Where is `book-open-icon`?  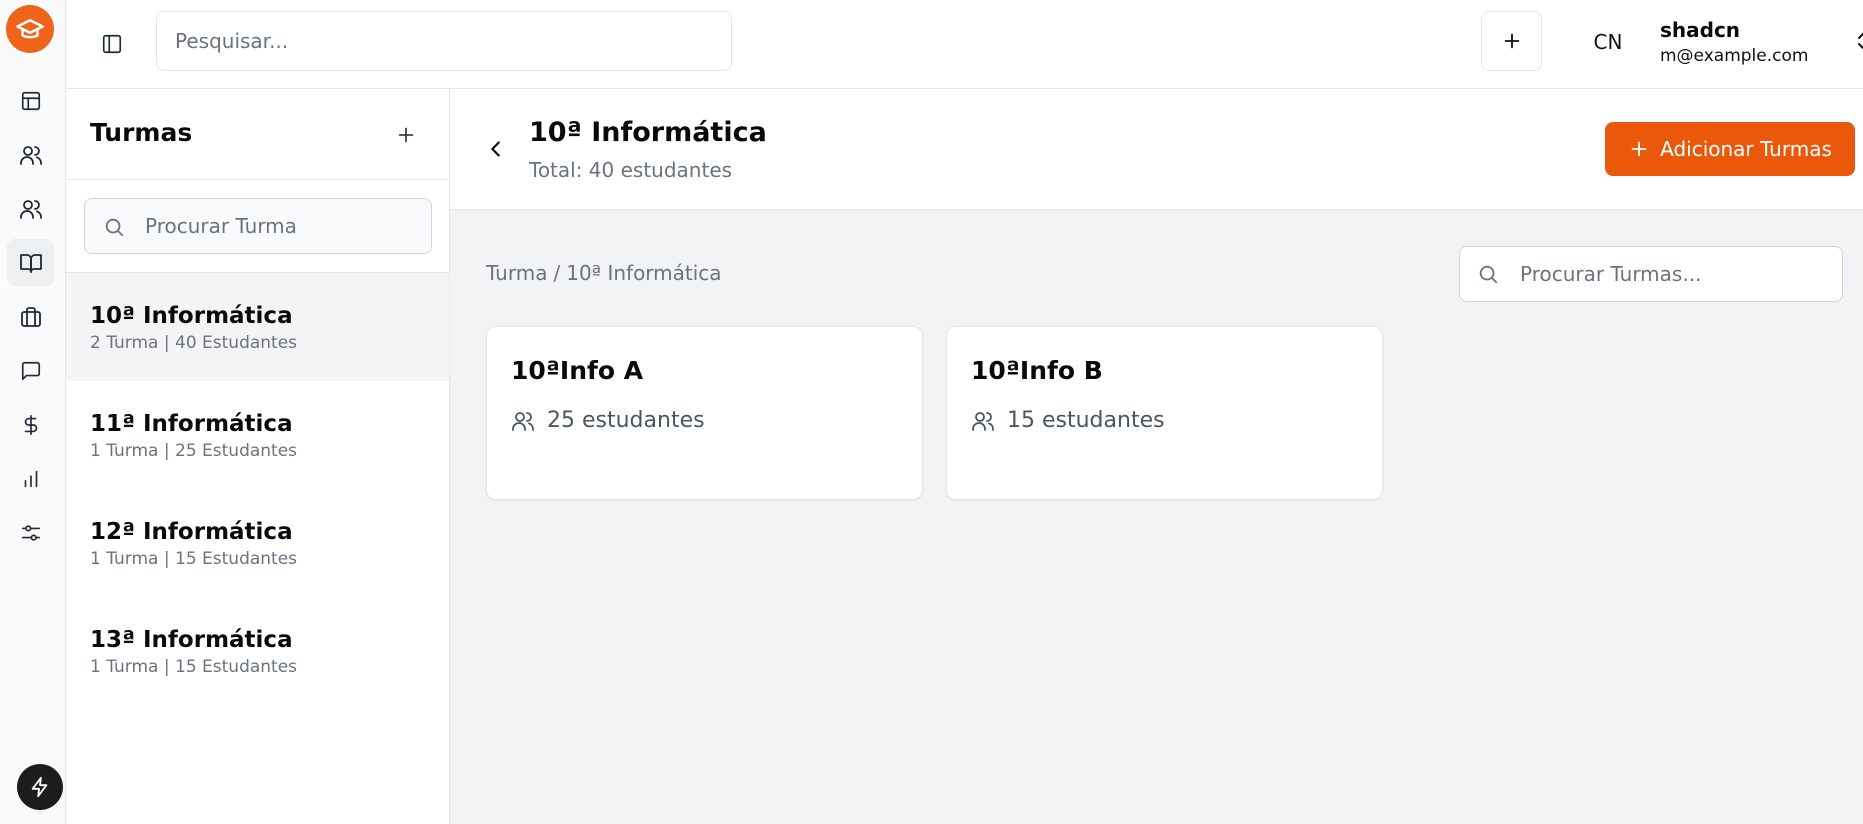
book-open-icon is located at coordinates (30, 263).